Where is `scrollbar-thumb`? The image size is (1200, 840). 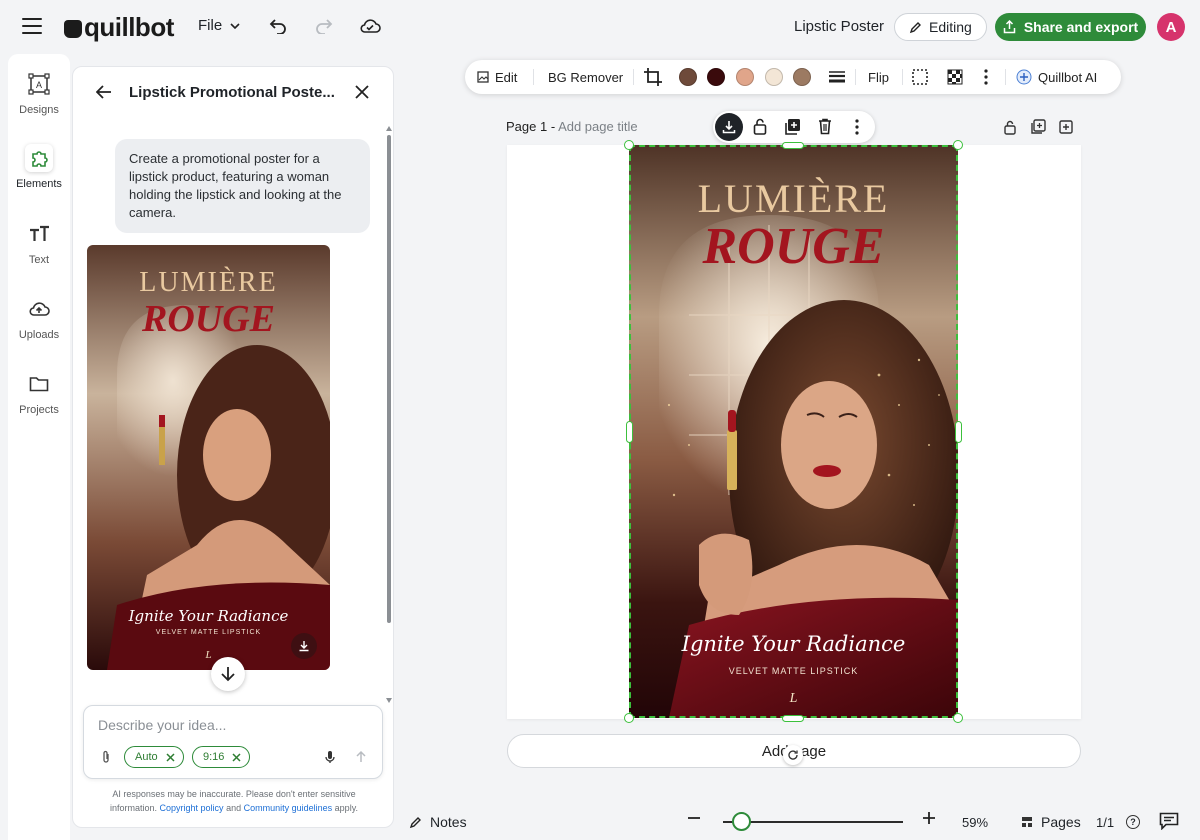 scrollbar-thumb is located at coordinates (389, 379).